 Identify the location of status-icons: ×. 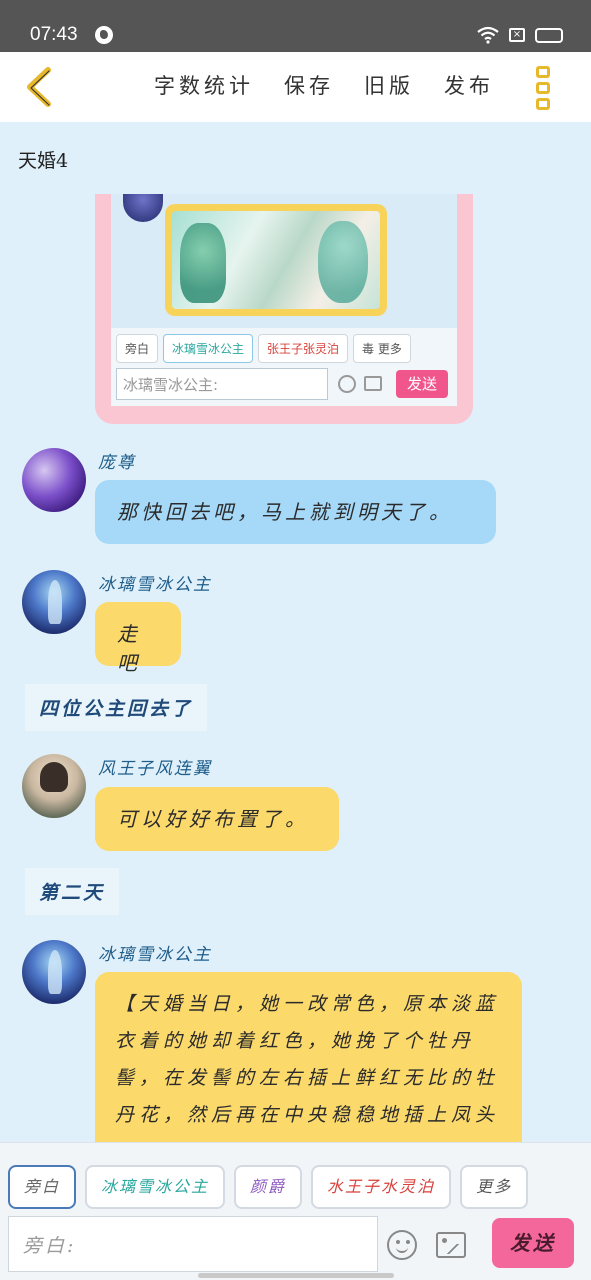
(520, 35).